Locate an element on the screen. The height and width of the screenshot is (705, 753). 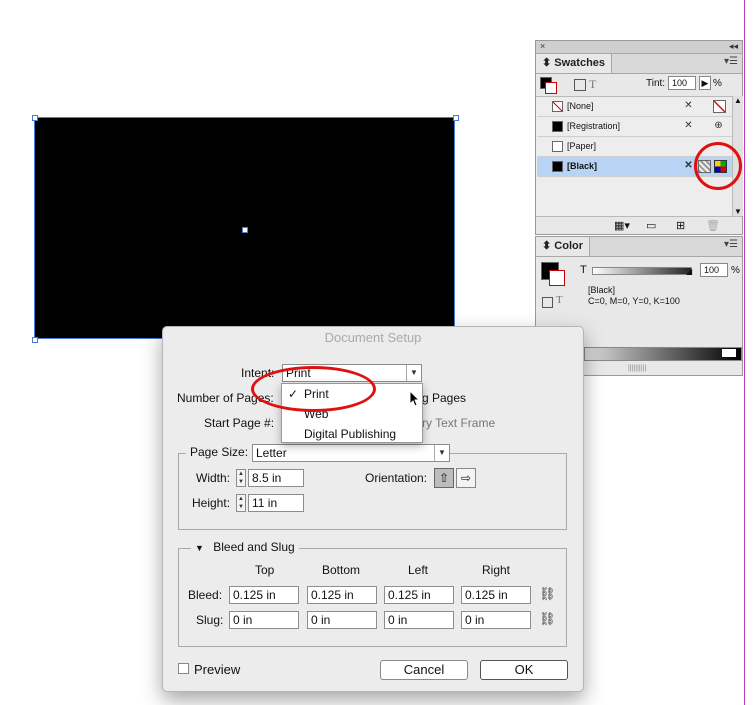
color-swatch-name: [Black] is located at coordinates (602, 290).